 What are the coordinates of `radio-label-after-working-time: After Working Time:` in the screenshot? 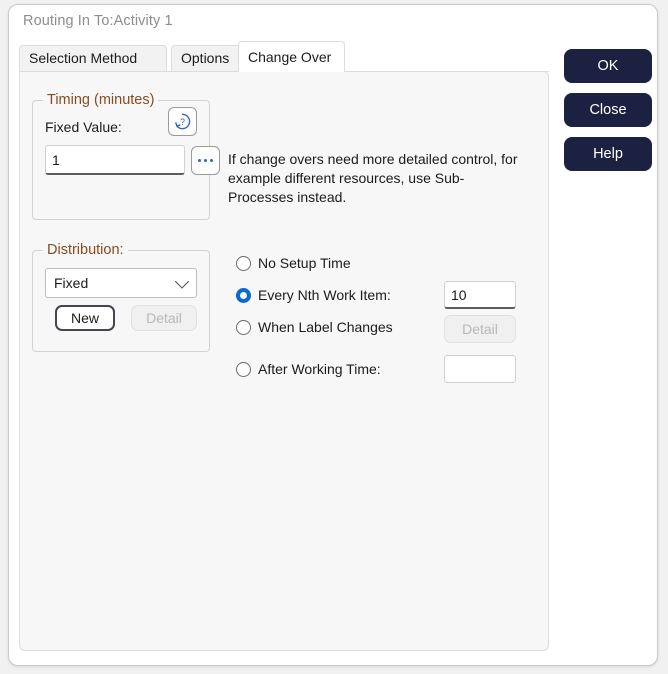 It's located at (319, 369).